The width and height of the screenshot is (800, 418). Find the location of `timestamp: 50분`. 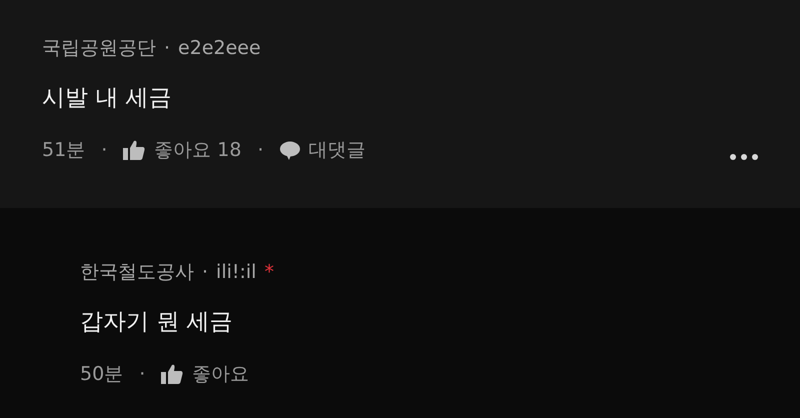

timestamp: 50분 is located at coordinates (102, 374).